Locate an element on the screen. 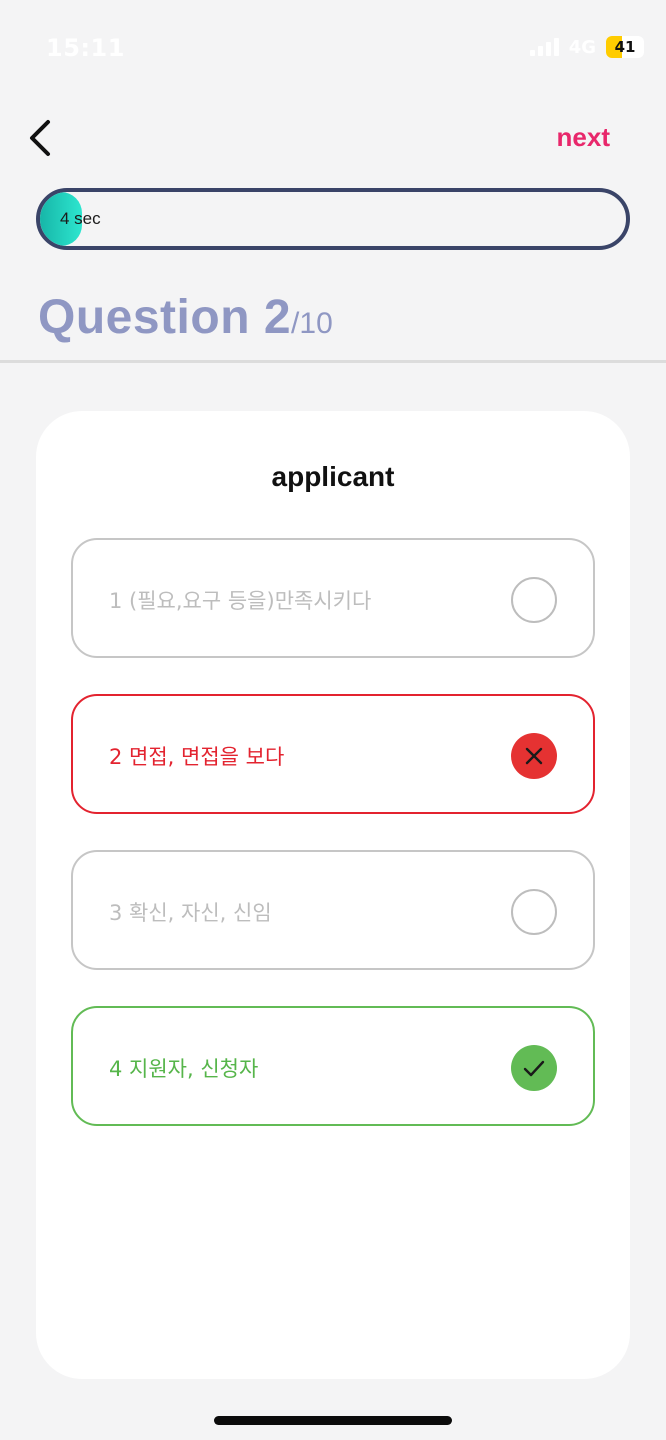  question-counter: Question 2/10 is located at coordinates (185, 317).